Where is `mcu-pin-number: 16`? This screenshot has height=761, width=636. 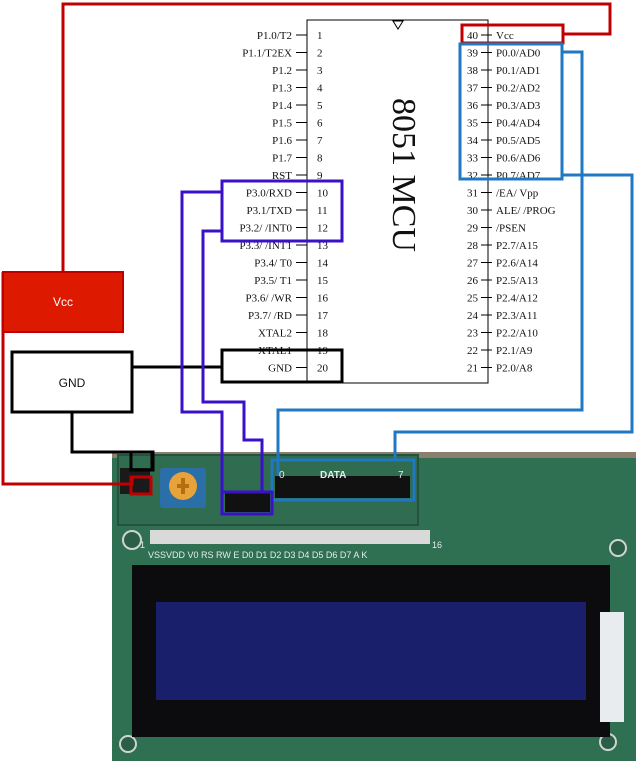 mcu-pin-number: 16 is located at coordinates (323, 299).